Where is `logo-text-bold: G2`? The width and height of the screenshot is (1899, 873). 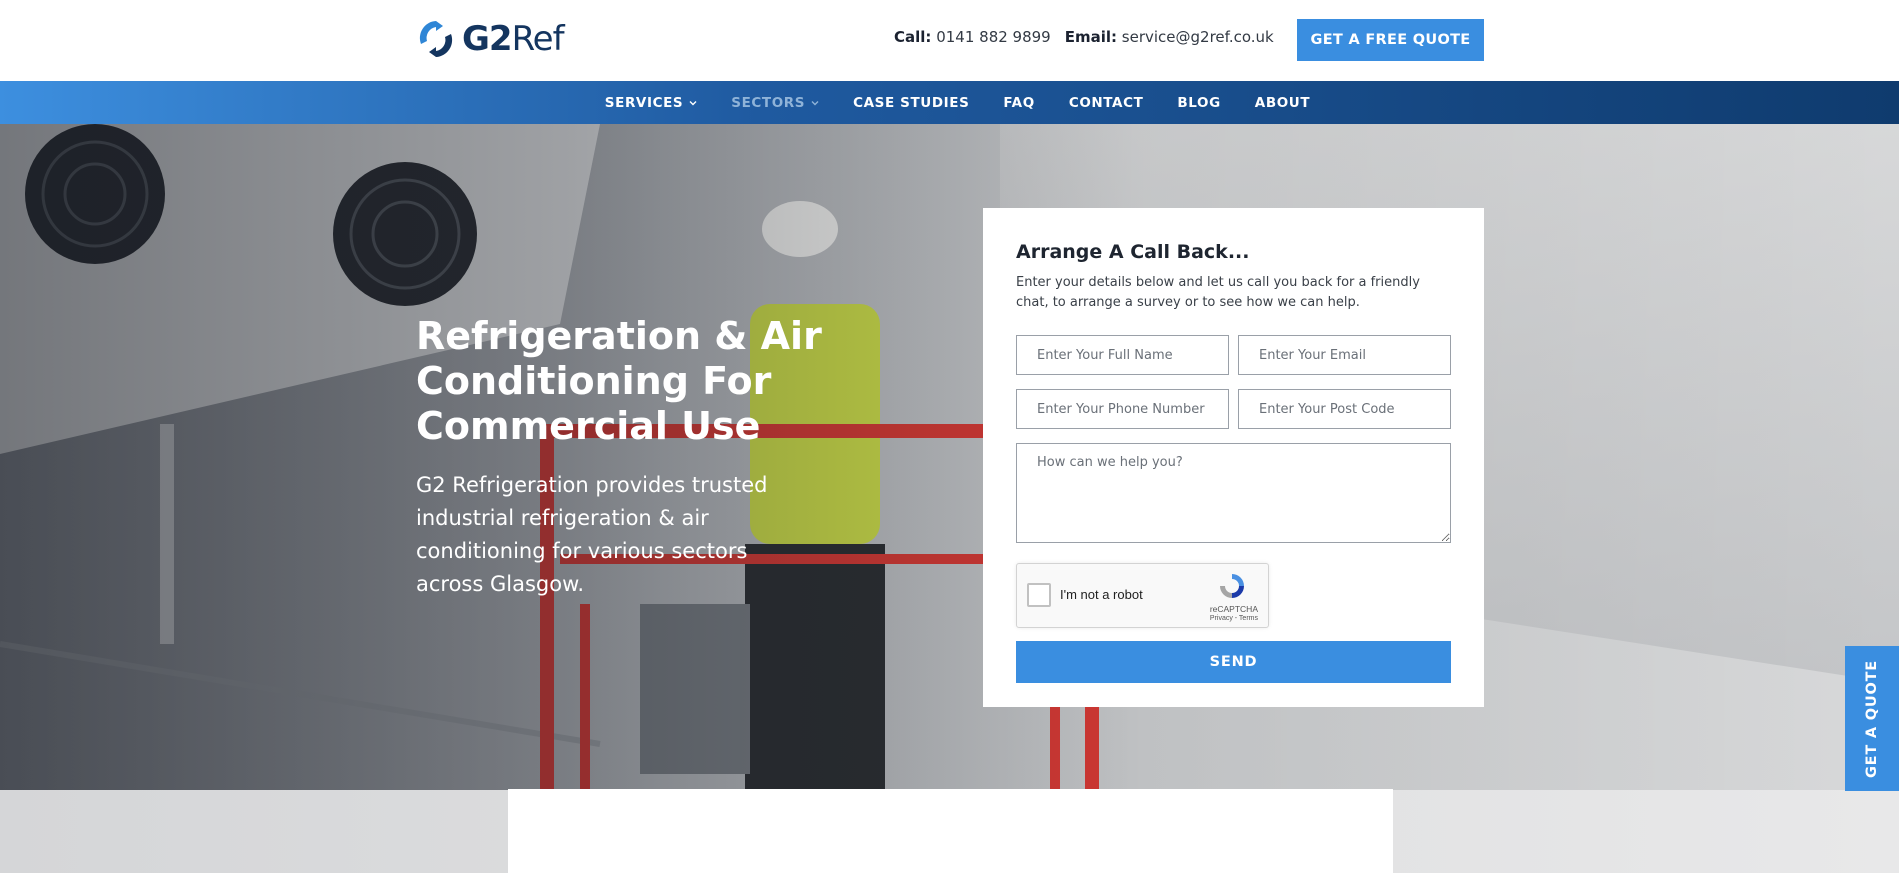 logo-text-bold: G2 is located at coordinates (487, 39).